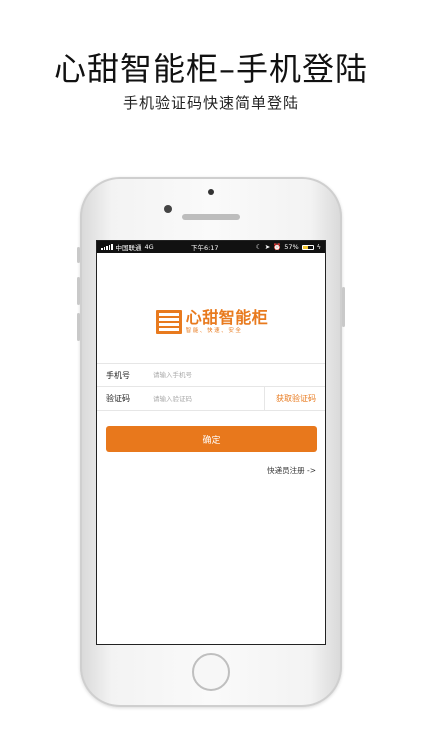  What do you see at coordinates (204, 248) in the screenshot?
I see `status-time: 下午6:17` at bounding box center [204, 248].